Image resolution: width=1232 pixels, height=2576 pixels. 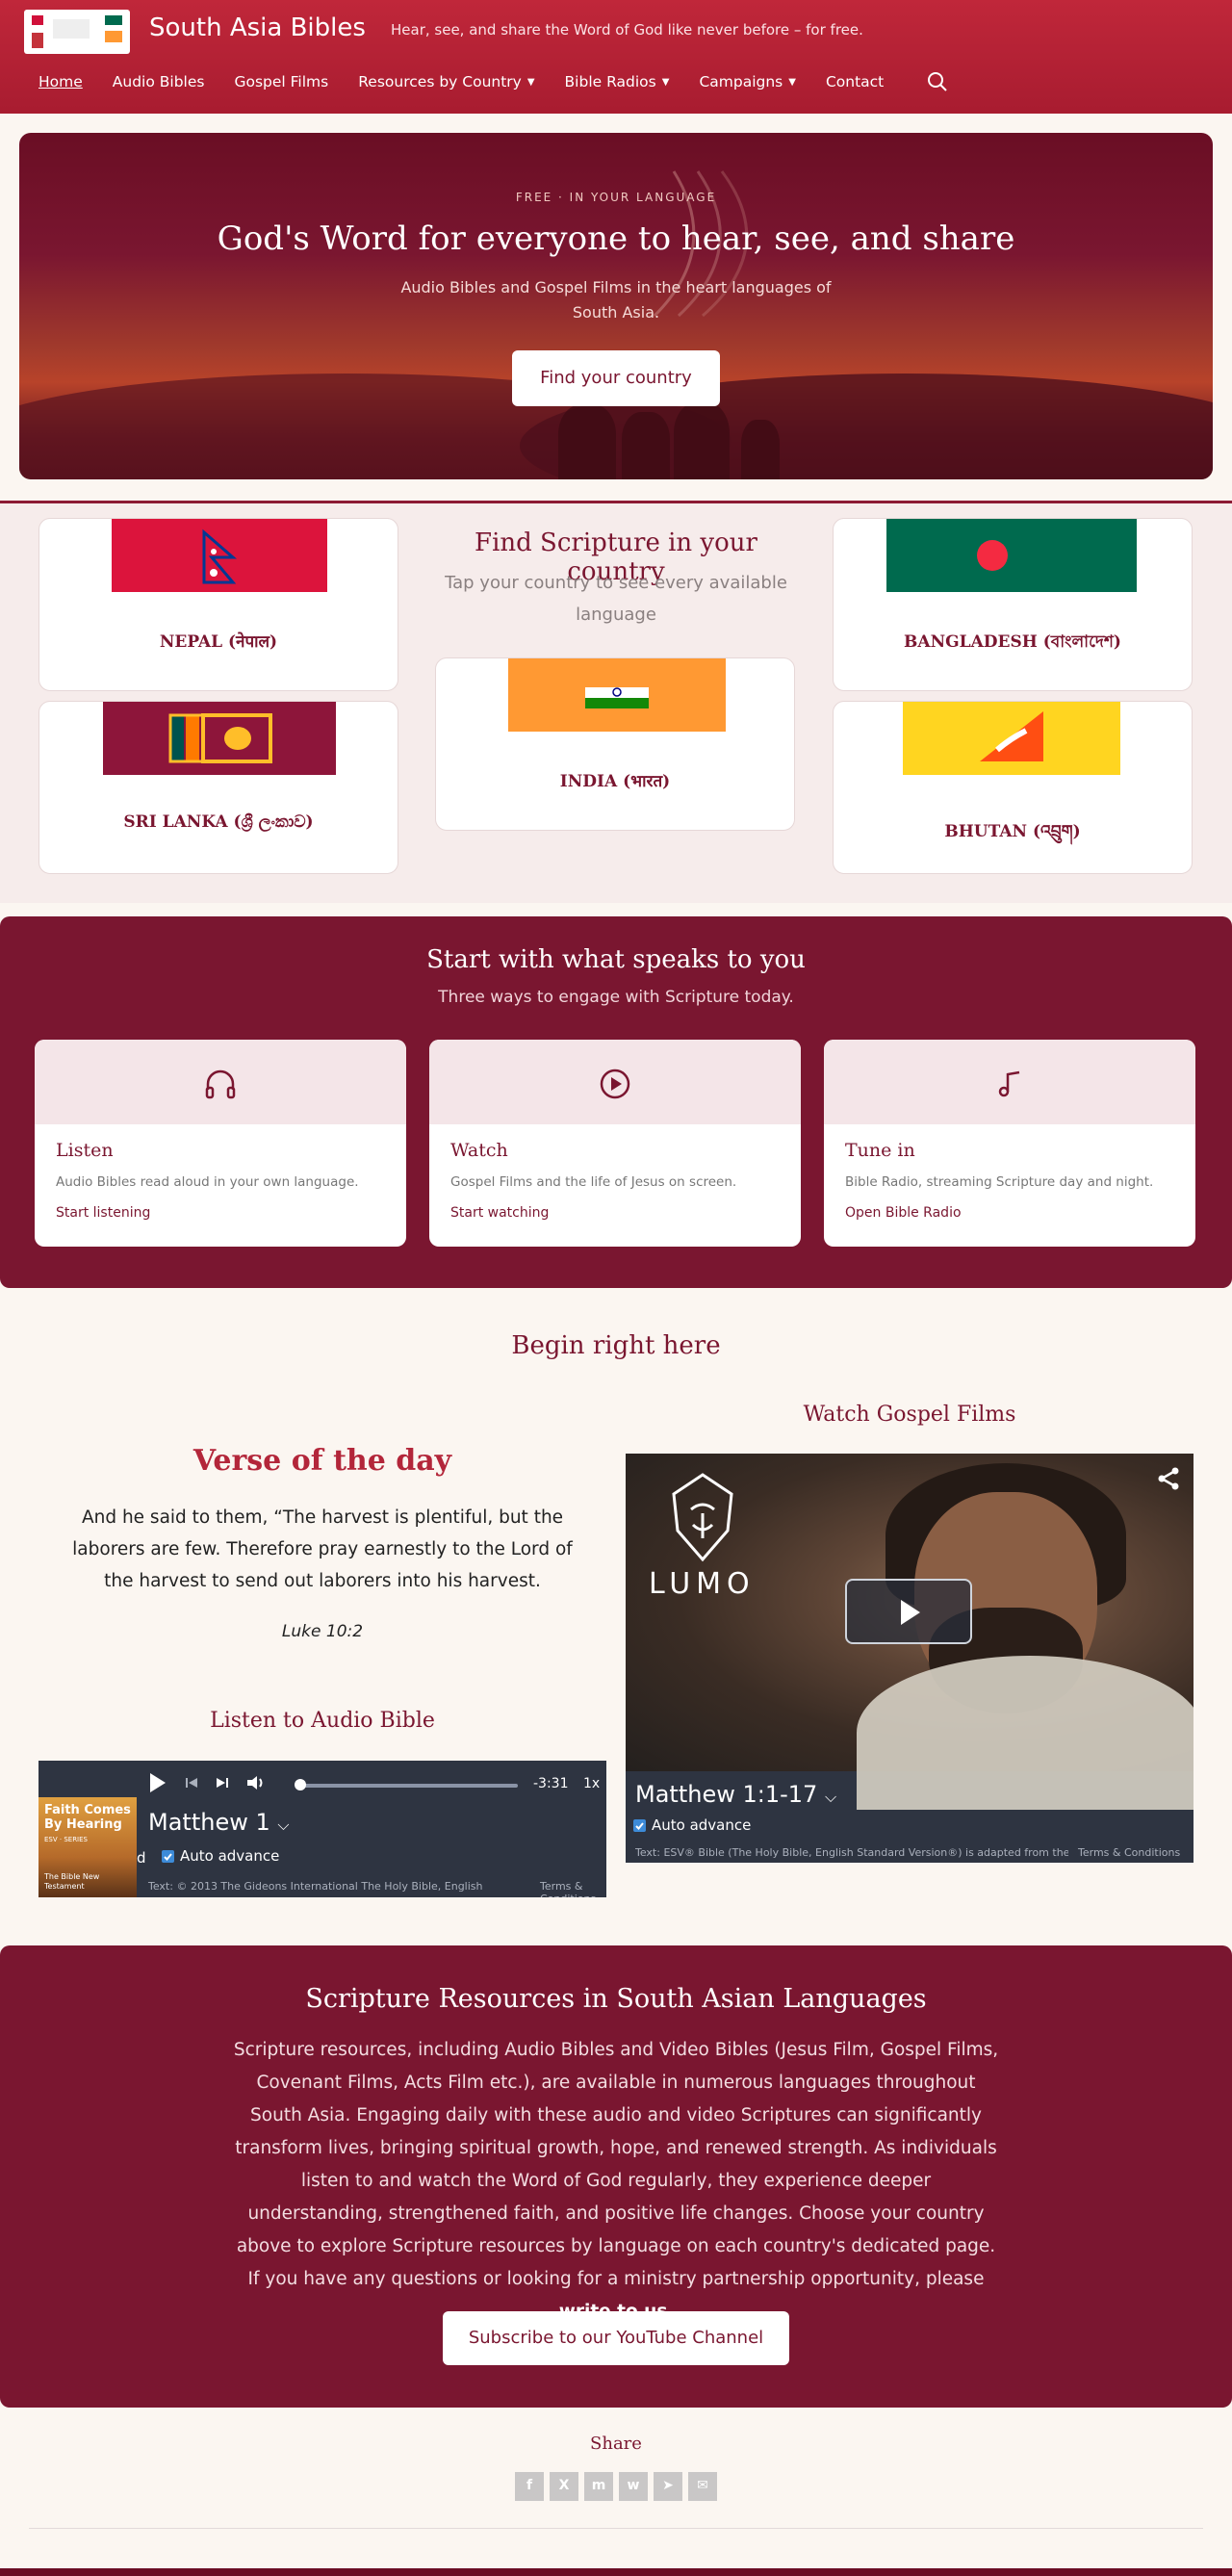 I want to click on video-auto-advance: Auto advance, so click(x=692, y=1825).